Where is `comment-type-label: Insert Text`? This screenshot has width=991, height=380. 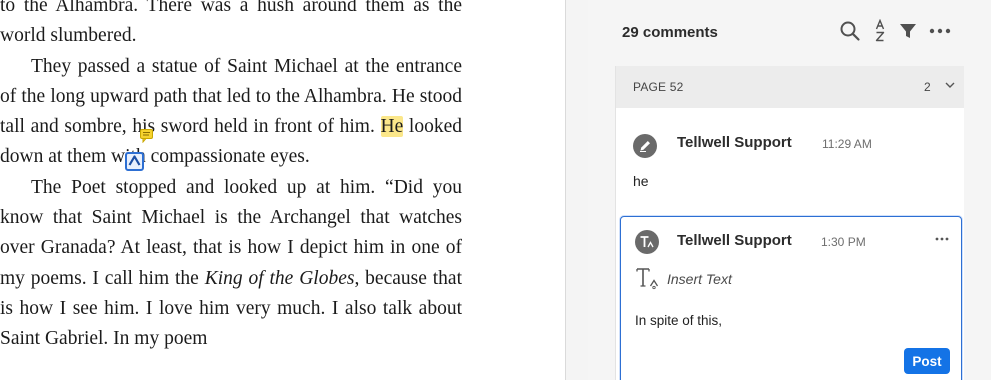 comment-type-label: Insert Text is located at coordinates (699, 279).